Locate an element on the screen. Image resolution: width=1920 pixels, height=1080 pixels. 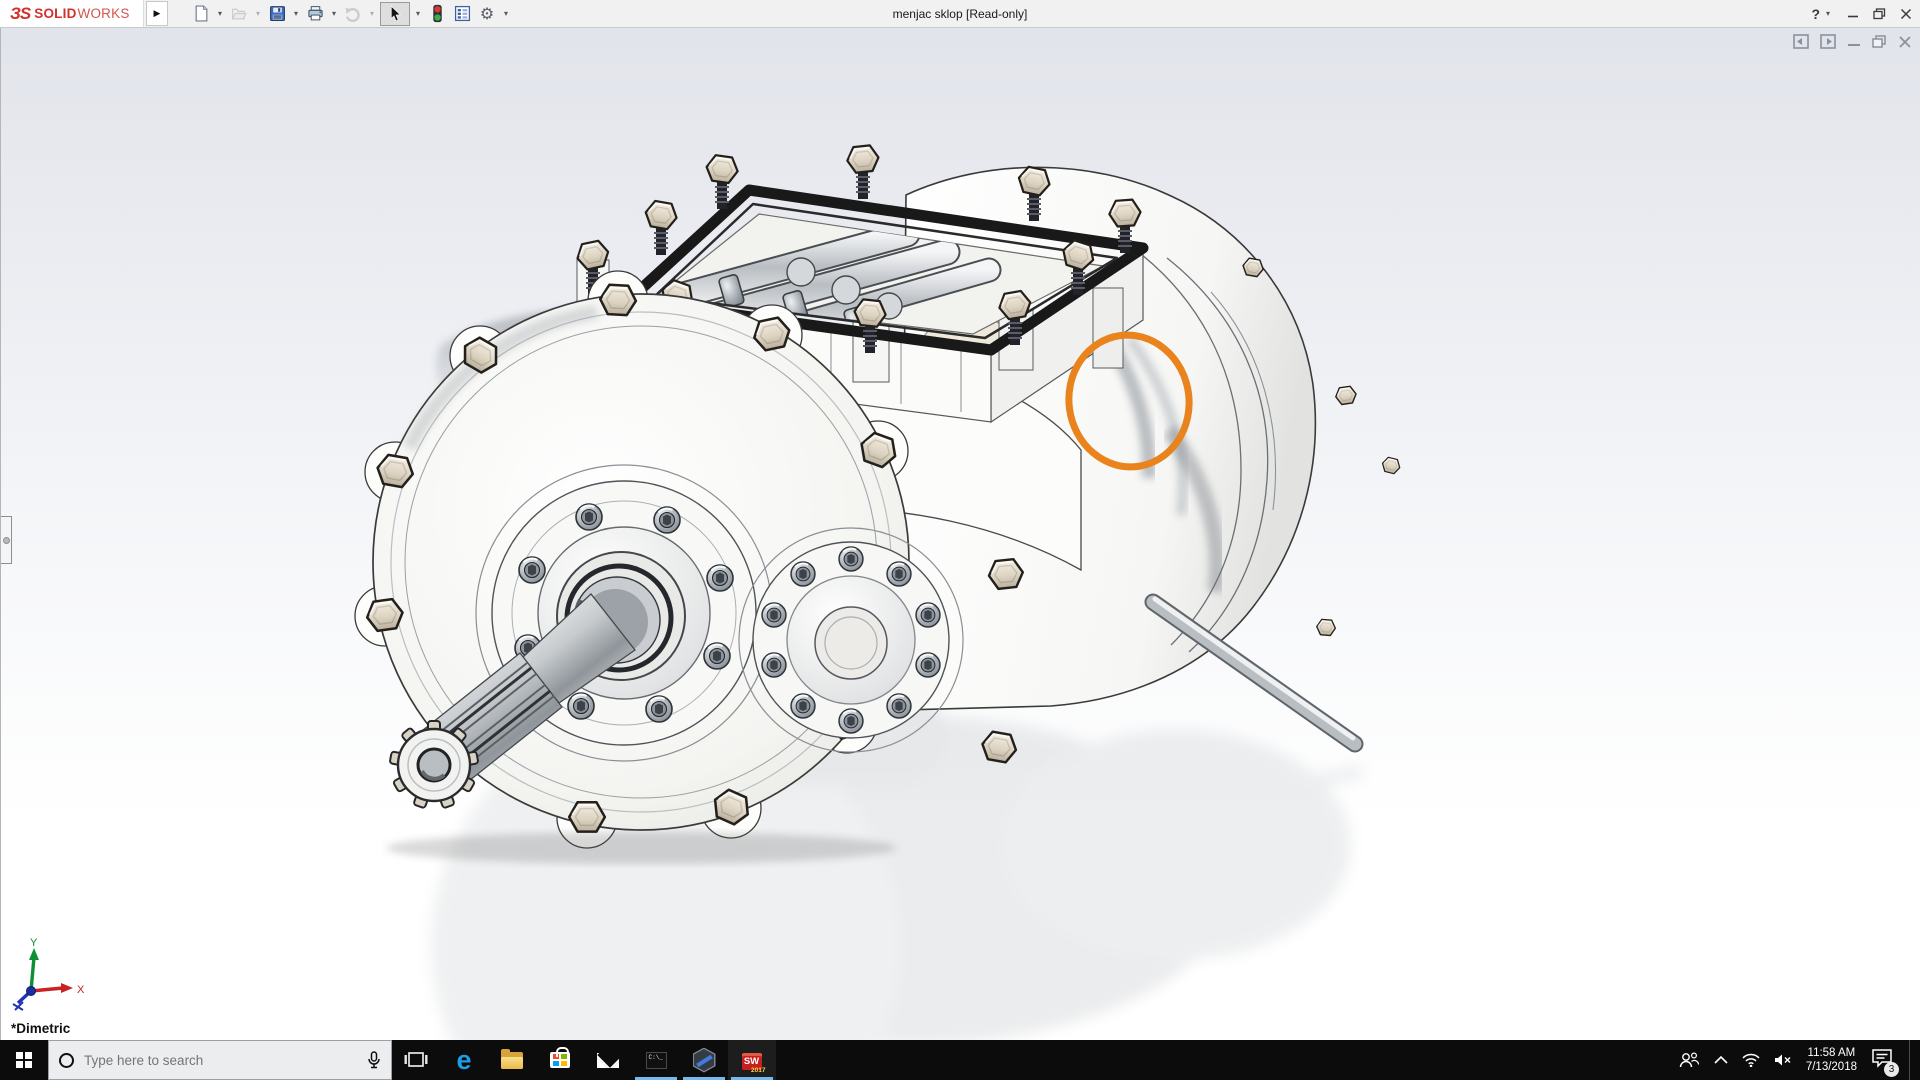
reference-triad: Y X is located at coordinates (48, 974).